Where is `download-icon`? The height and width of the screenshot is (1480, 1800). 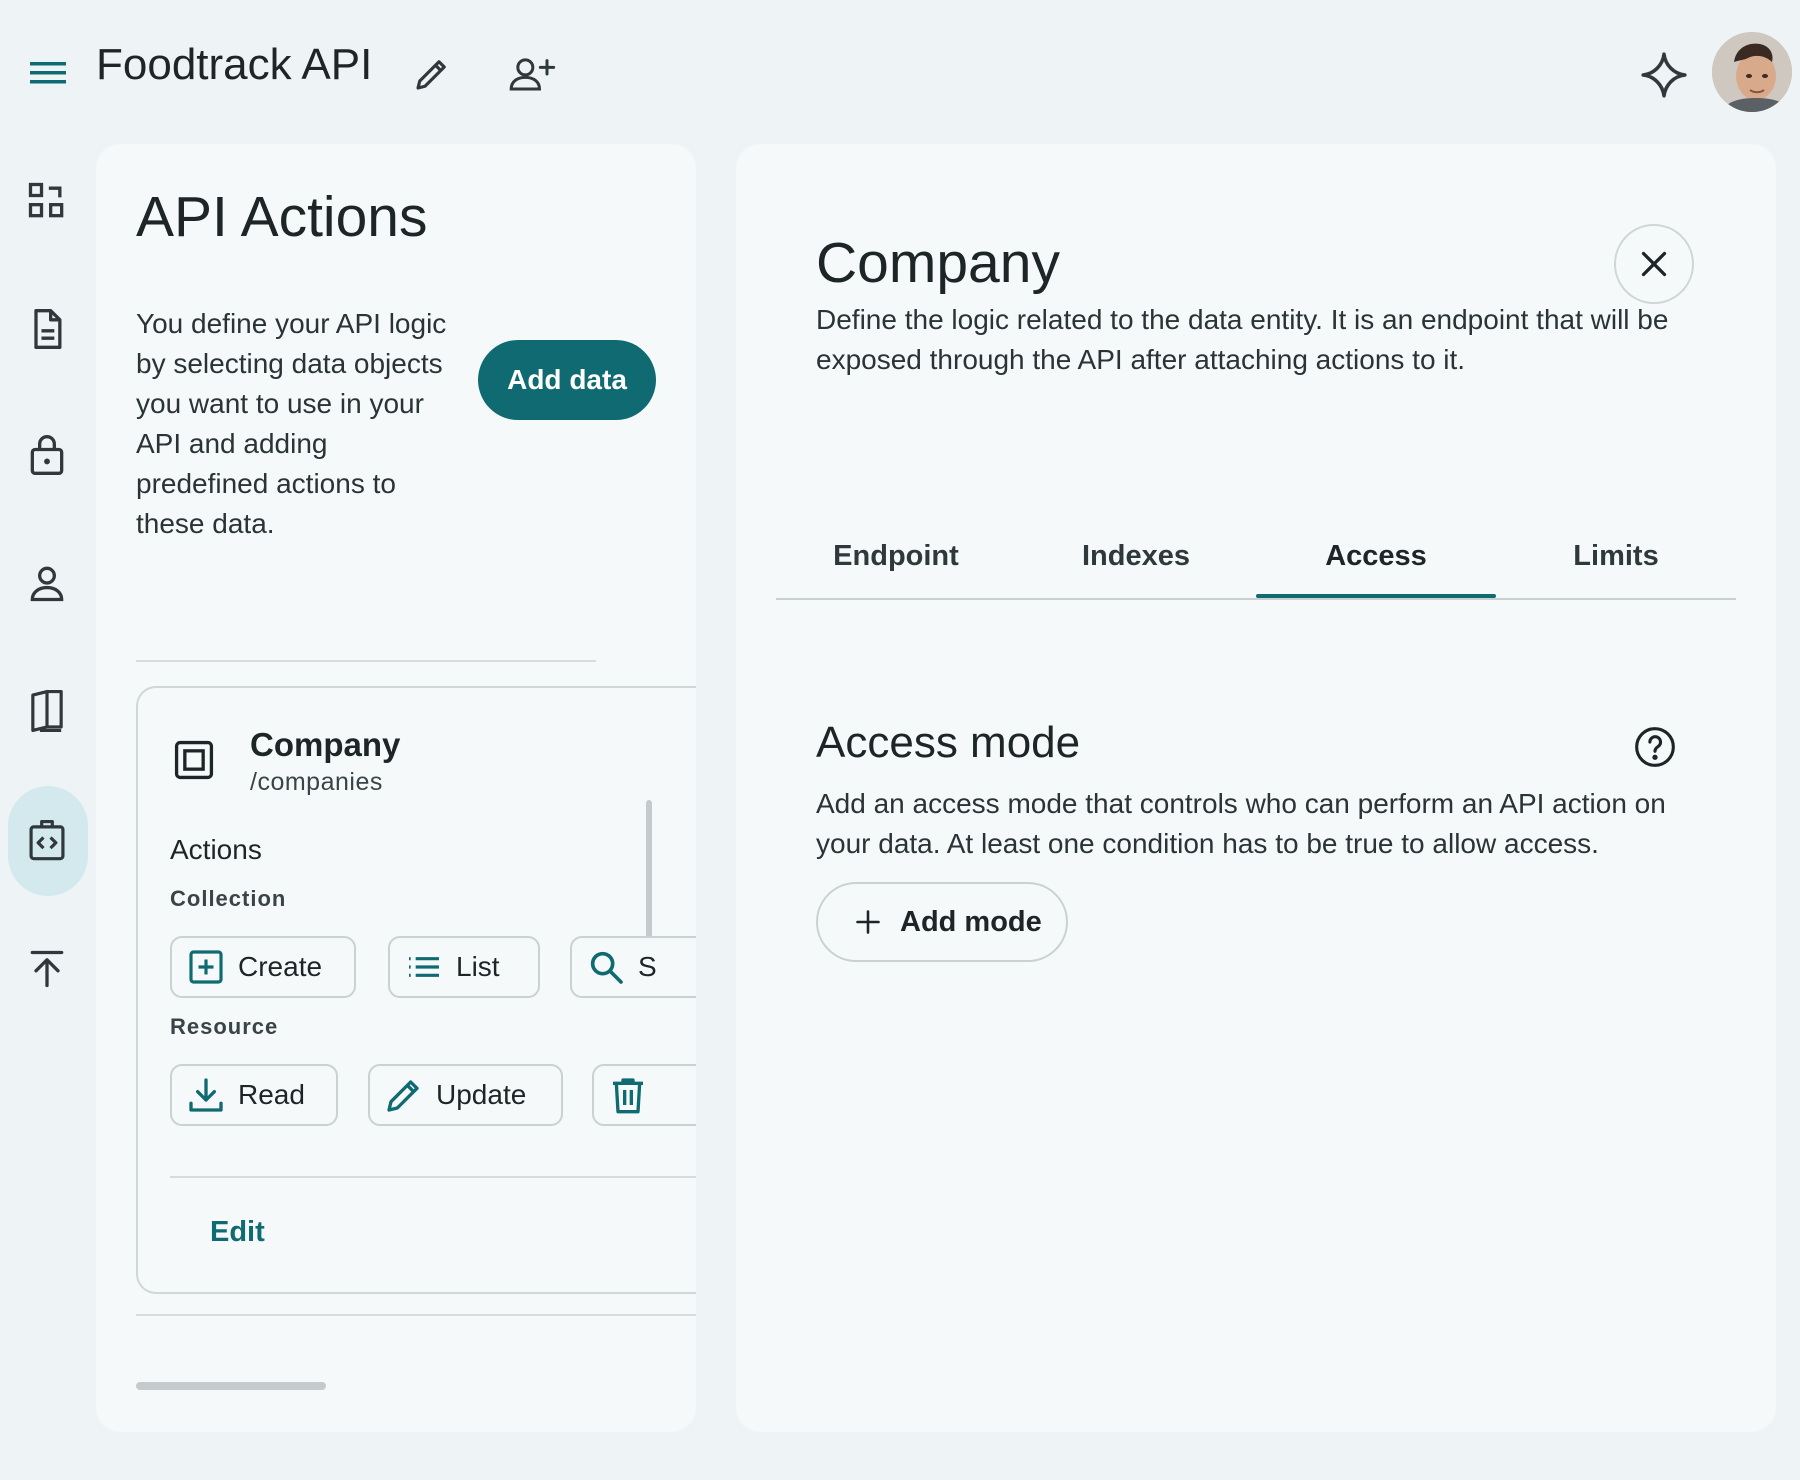
download-icon is located at coordinates (206, 1095).